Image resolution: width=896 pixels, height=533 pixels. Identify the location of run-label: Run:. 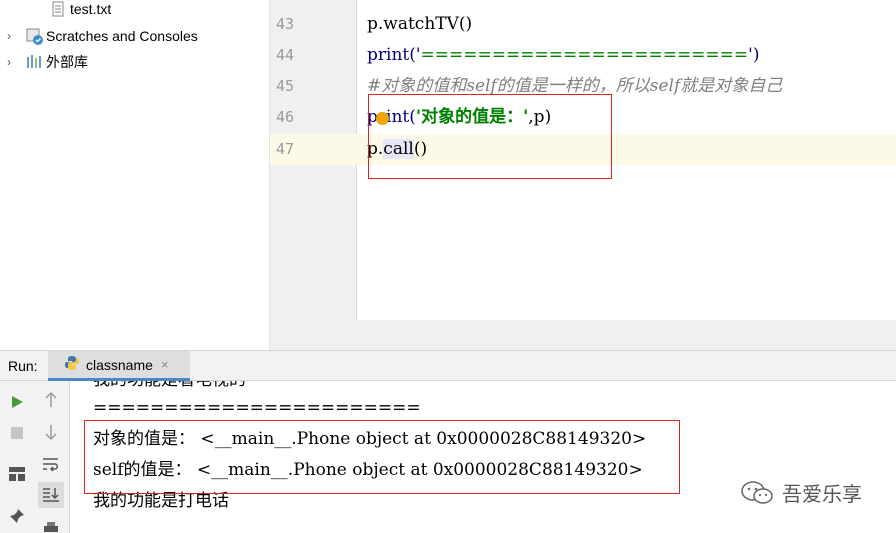
(23, 366).